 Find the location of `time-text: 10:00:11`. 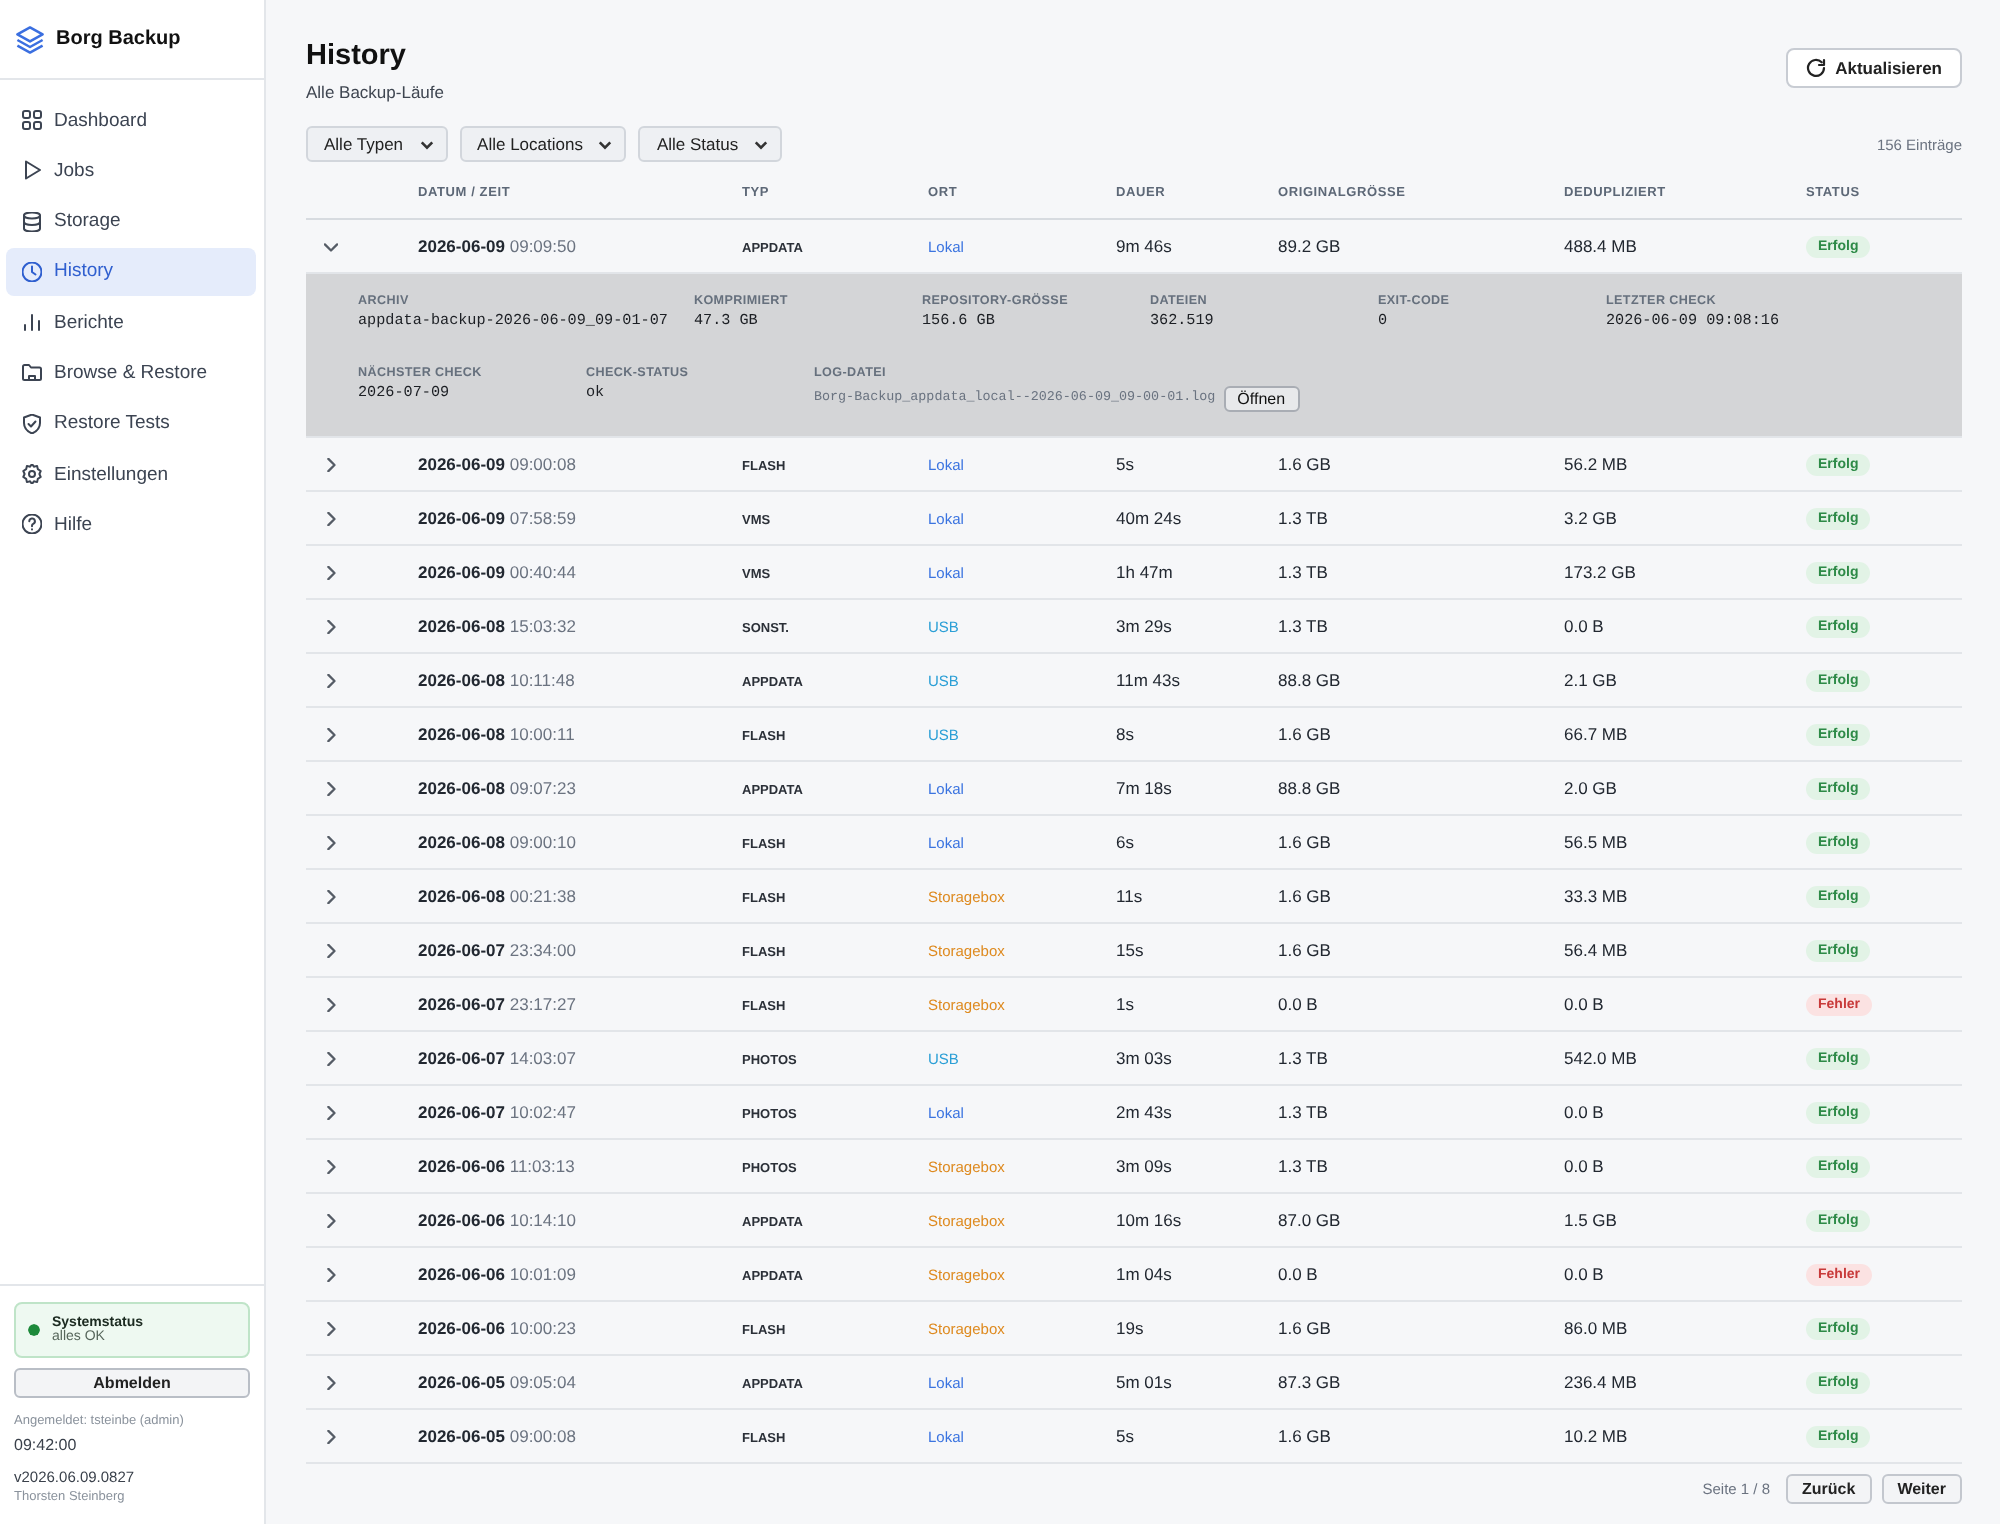

time-text: 10:00:11 is located at coordinates (542, 734).